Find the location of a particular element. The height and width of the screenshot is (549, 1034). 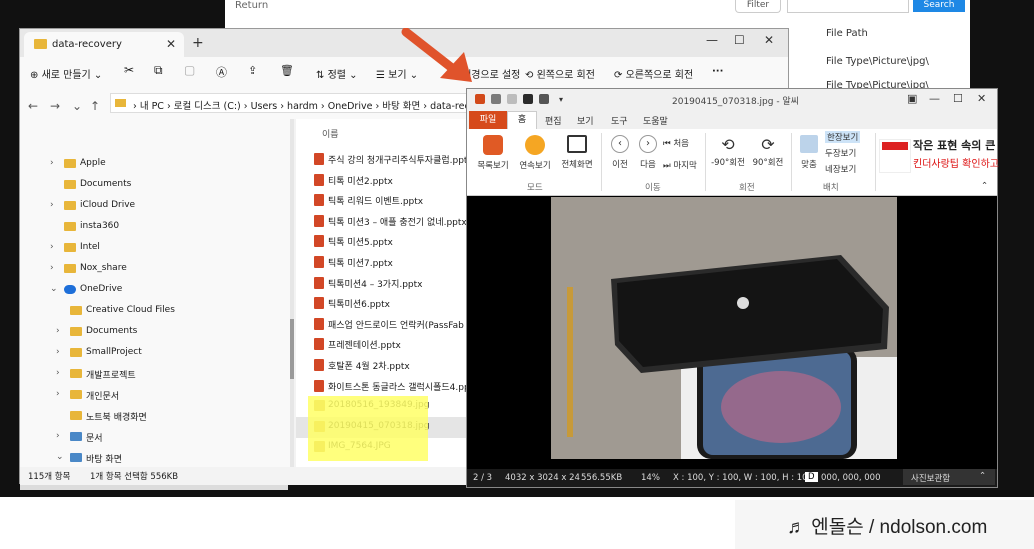

pin-icon: ▣ is located at coordinates (912, 98).